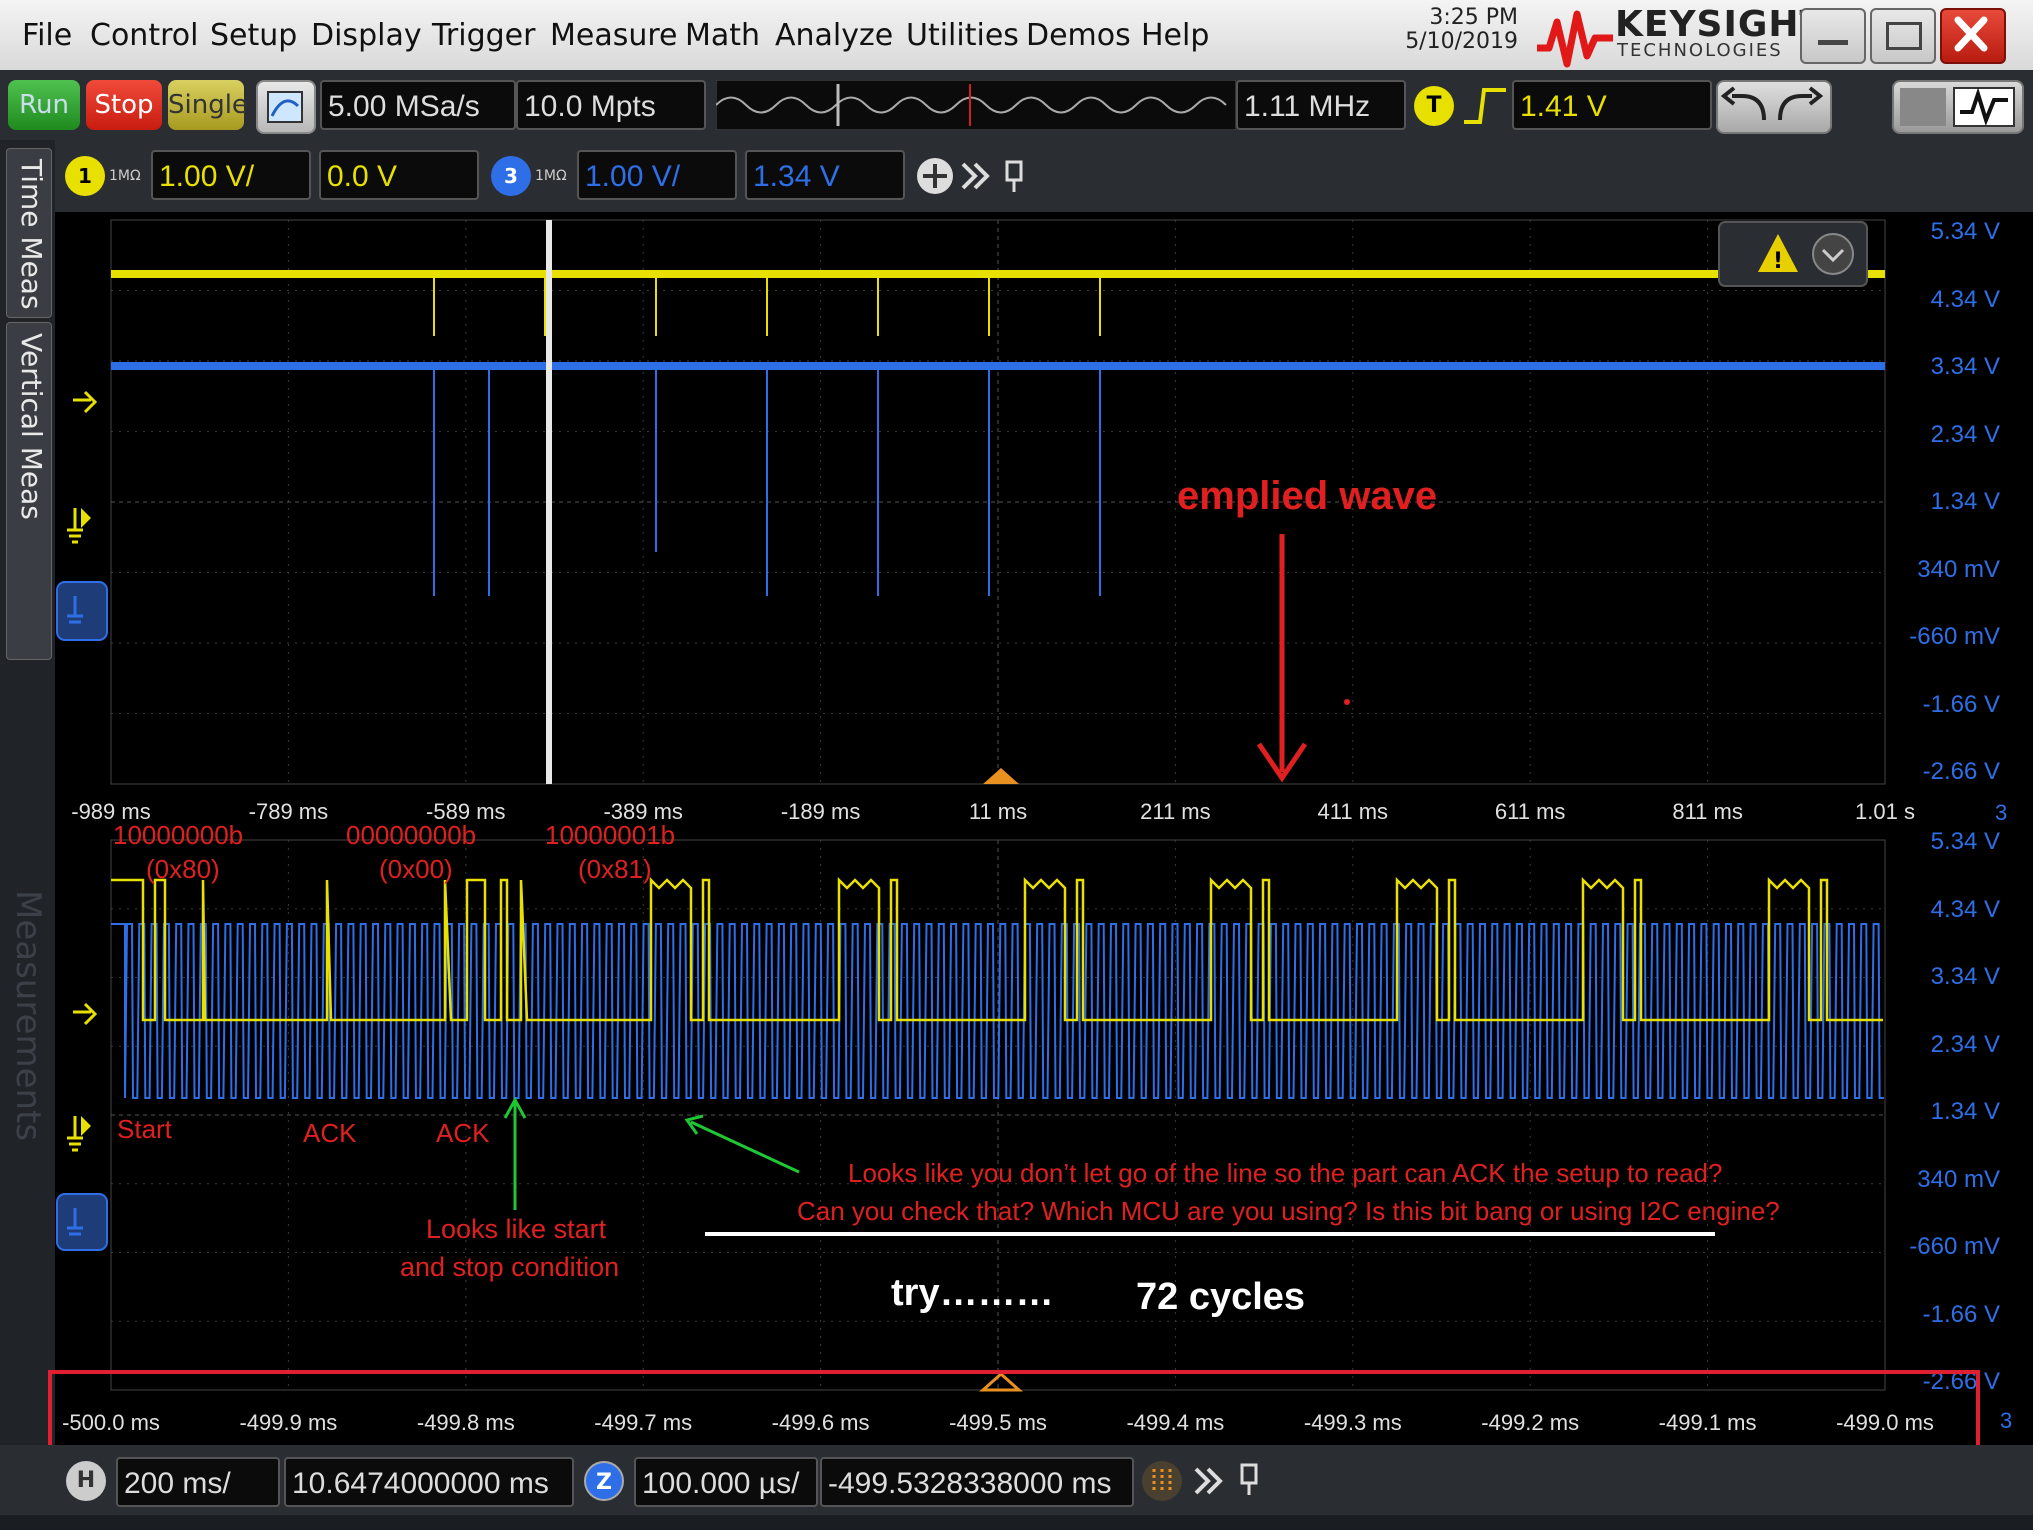 This screenshot has height=1536, width=2041. I want to click on ch3-zoom-trace, so click(997, 1011).